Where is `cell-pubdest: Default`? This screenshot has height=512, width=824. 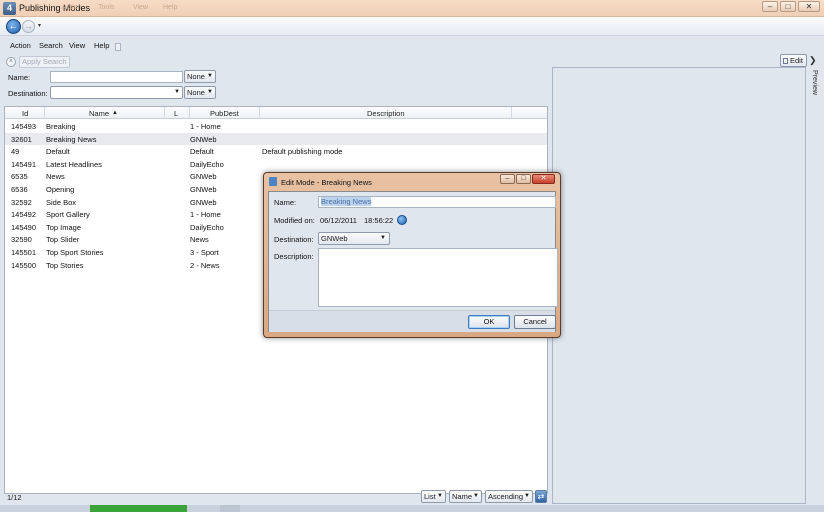 cell-pubdest: Default is located at coordinates (202, 152).